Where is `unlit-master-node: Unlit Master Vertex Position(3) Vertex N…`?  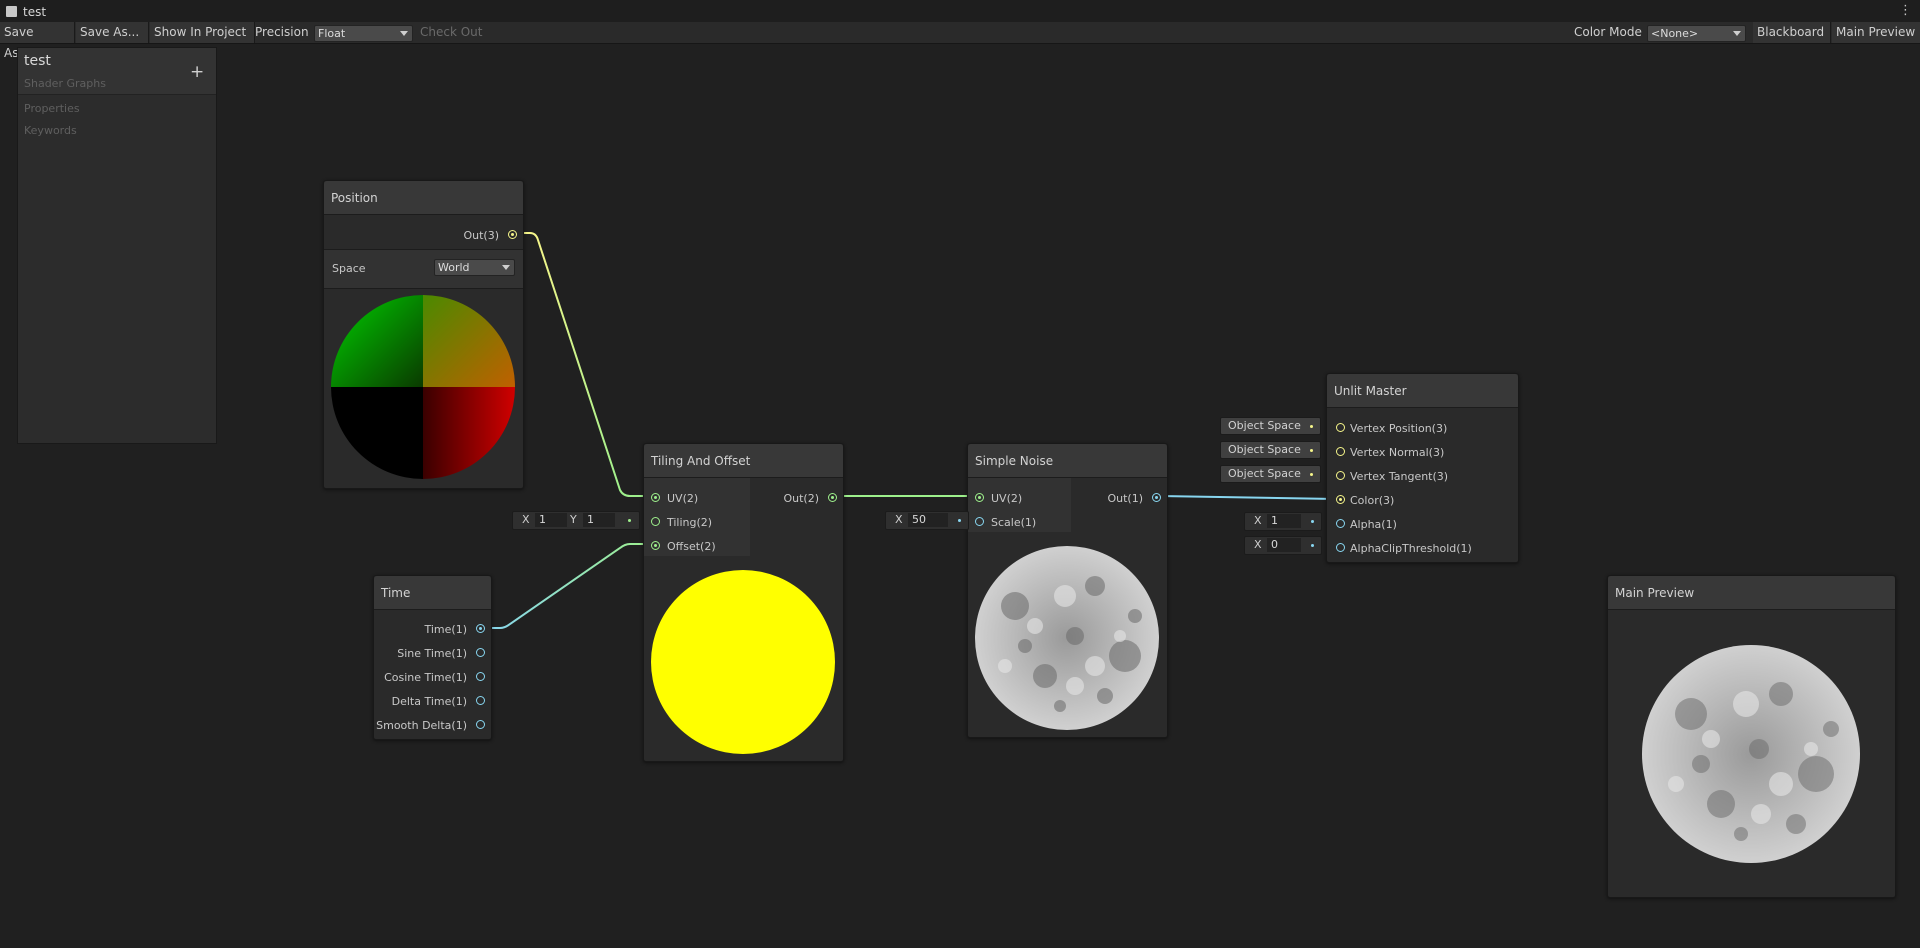
unlit-master-node: Unlit Master Vertex Position(3) Vertex N… is located at coordinates (1422, 468).